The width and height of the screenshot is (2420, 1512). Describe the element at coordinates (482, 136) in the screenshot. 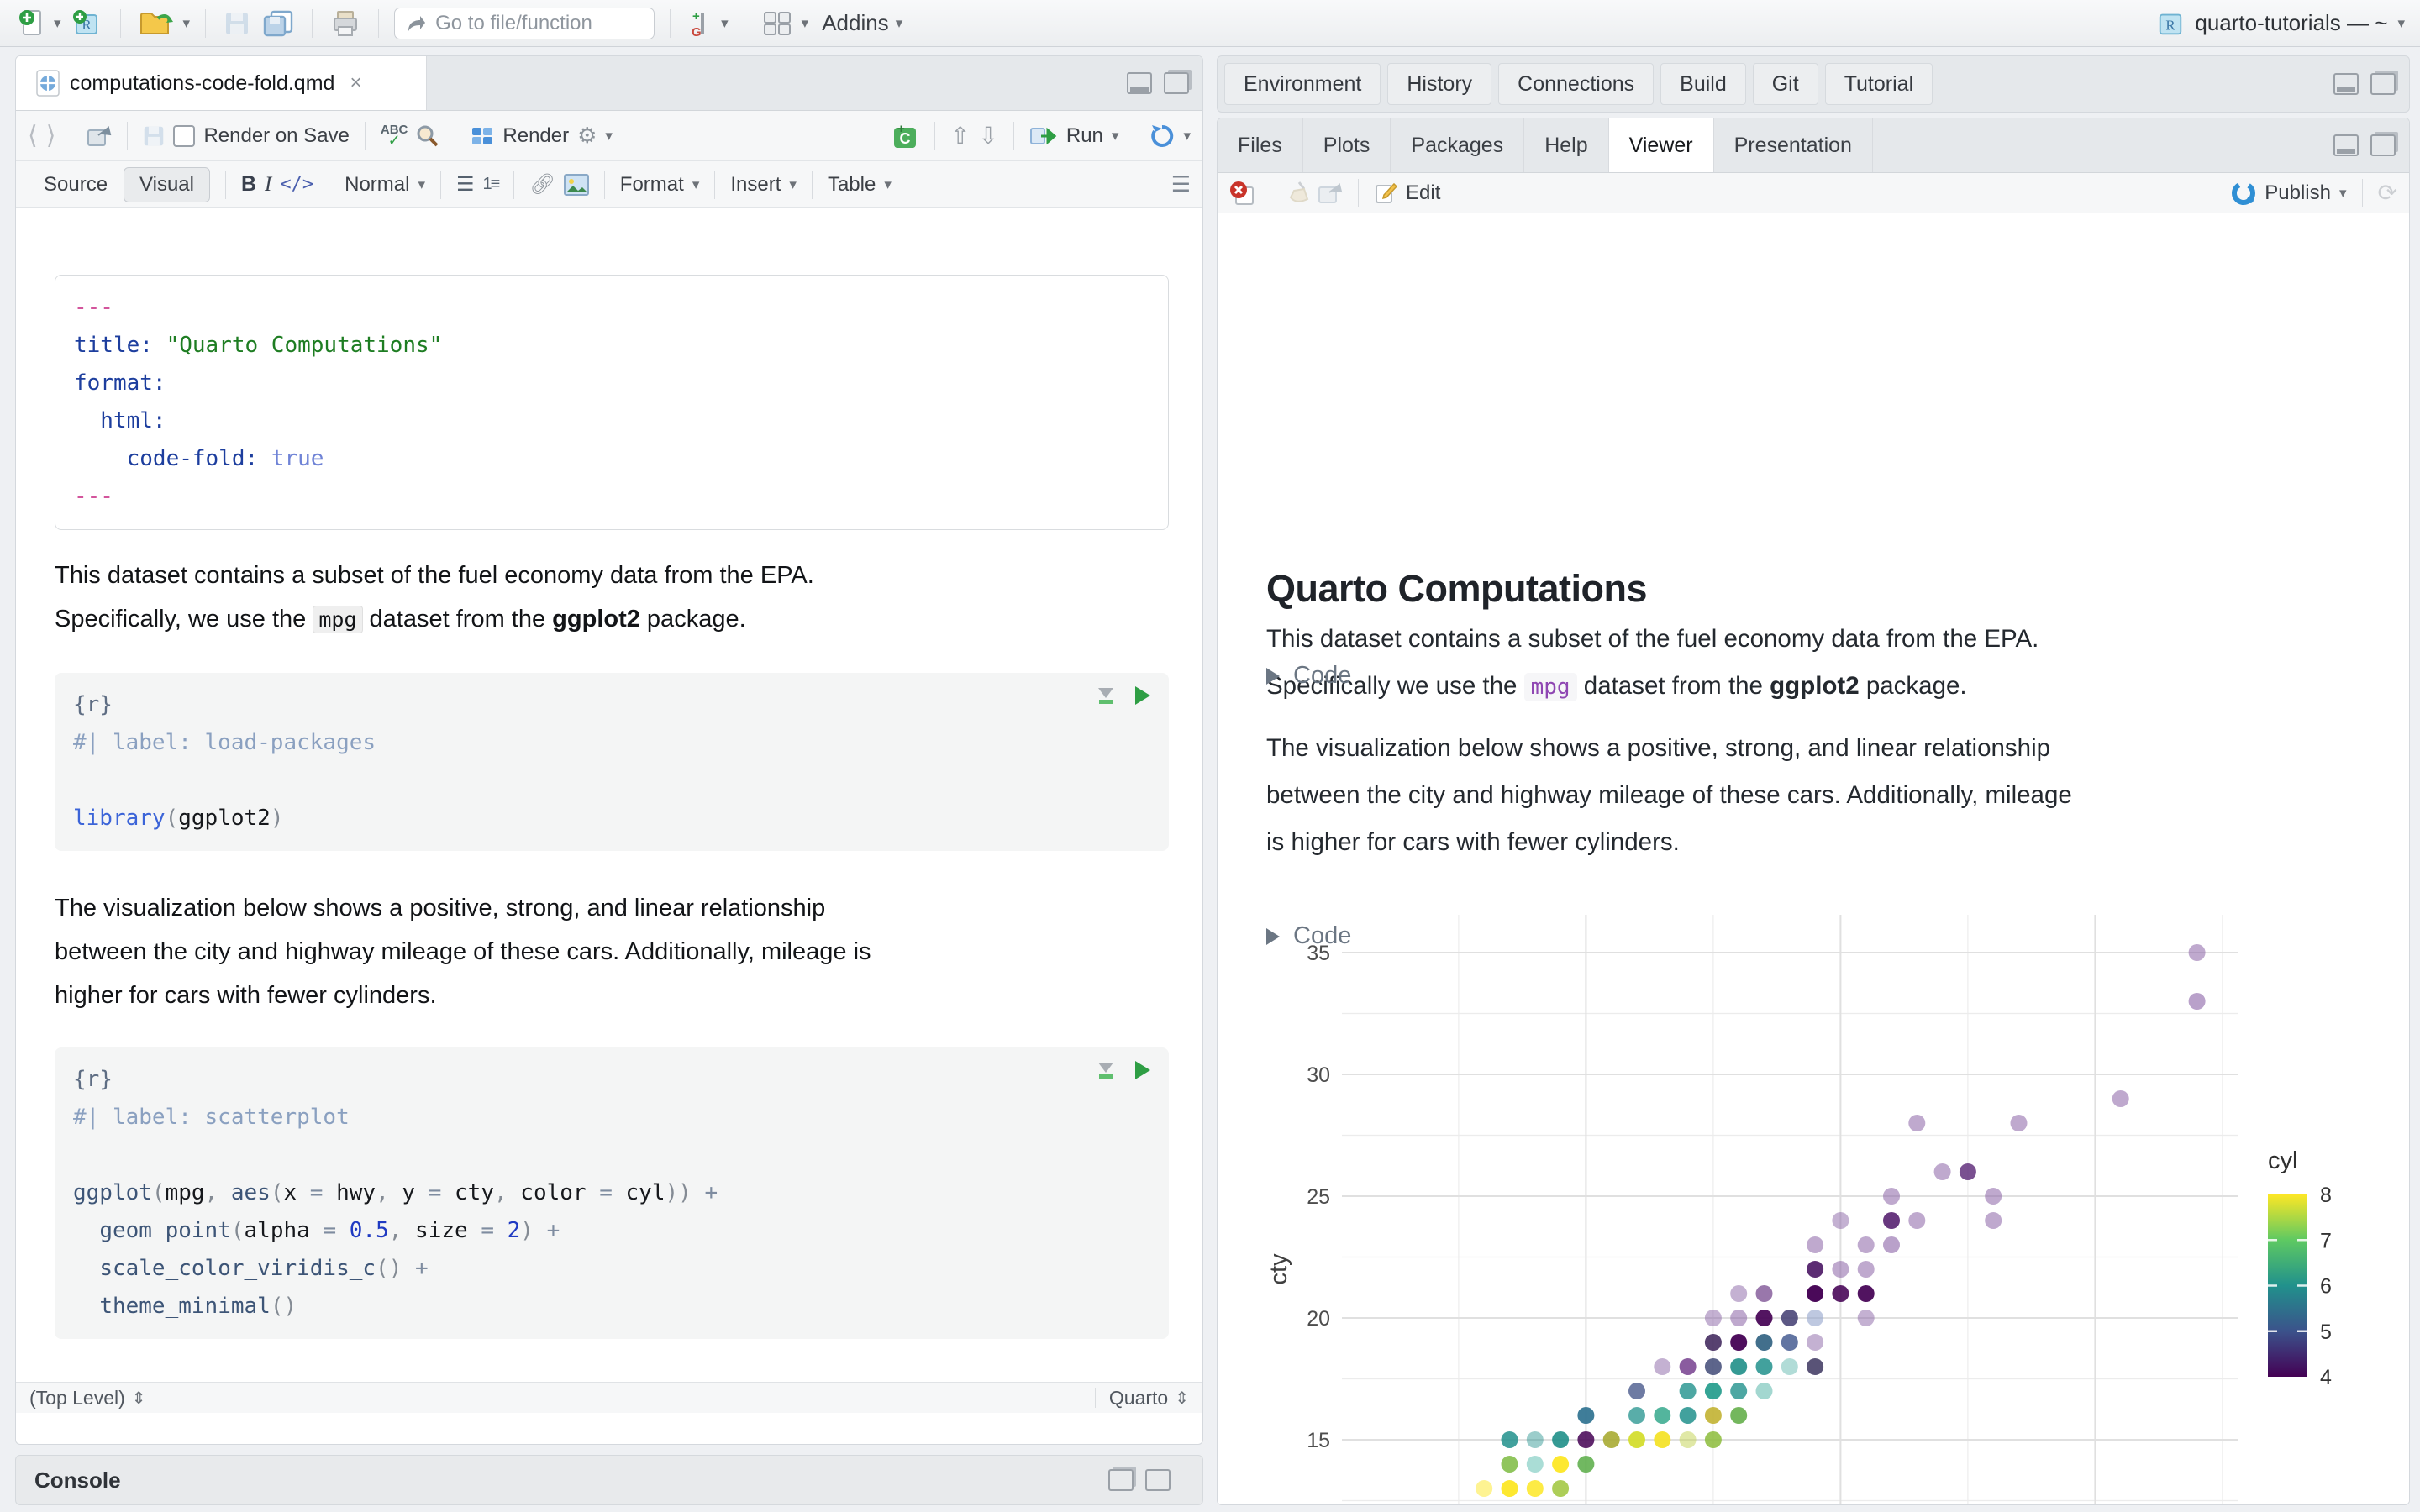

I see `render-icon` at that location.